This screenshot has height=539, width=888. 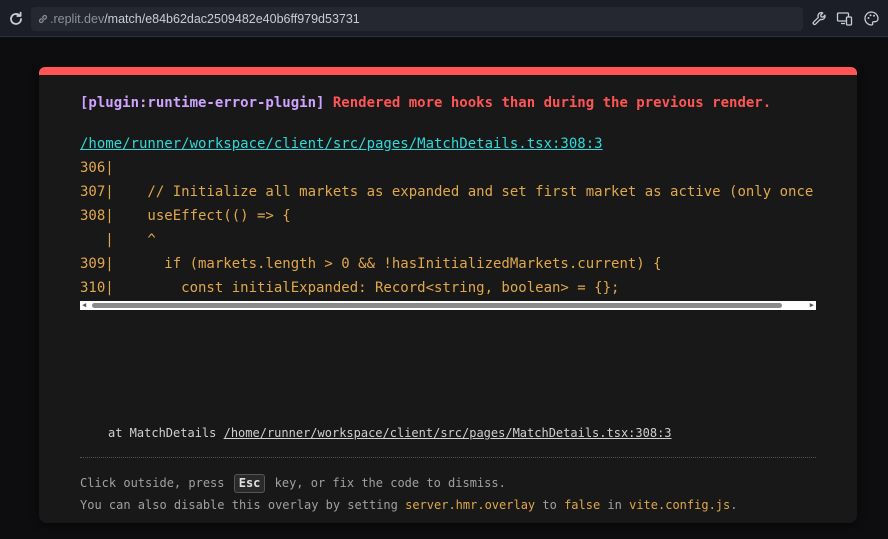 What do you see at coordinates (185, 216) in the screenshot?
I see `code-line: 308| useEffect(() => {` at bounding box center [185, 216].